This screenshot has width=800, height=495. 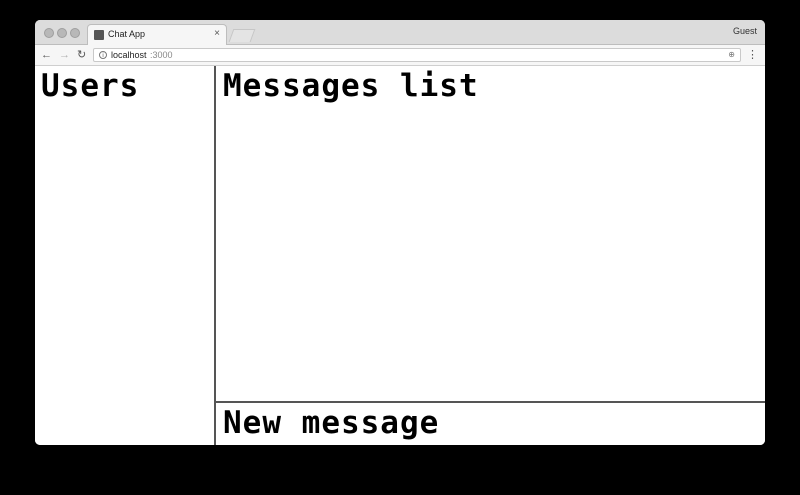 What do you see at coordinates (129, 55) in the screenshot?
I see `url-host: localhost` at bounding box center [129, 55].